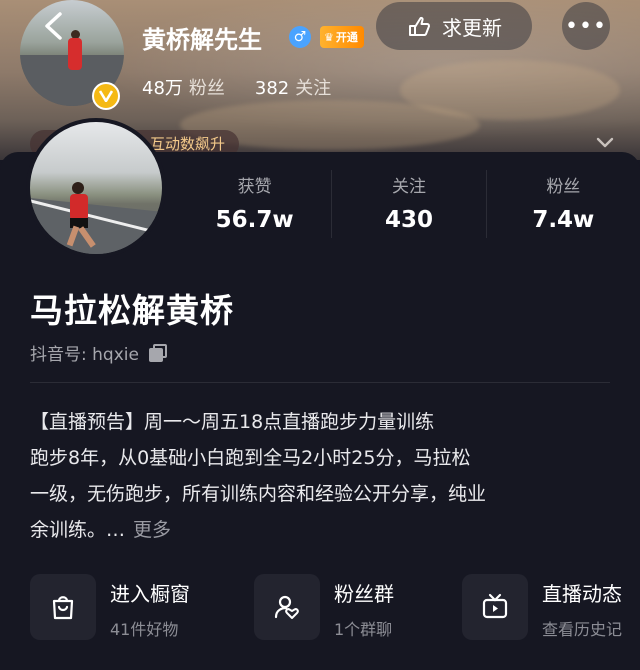  Describe the element at coordinates (419, 26) in the screenshot. I see `hand-pointer-icon` at that location.